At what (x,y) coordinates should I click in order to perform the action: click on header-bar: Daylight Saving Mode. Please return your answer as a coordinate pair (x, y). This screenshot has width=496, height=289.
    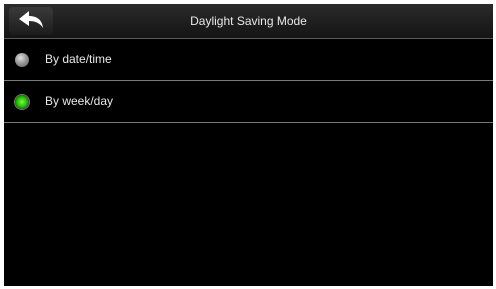
    Looking at the image, I should click on (248, 21).